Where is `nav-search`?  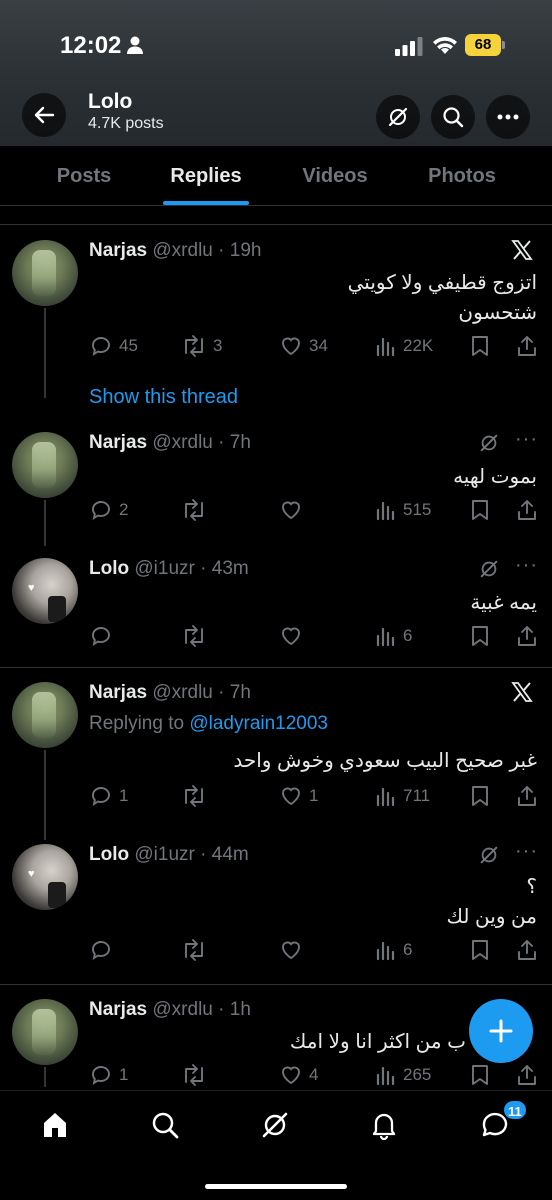
nav-search is located at coordinates (165, 1125).